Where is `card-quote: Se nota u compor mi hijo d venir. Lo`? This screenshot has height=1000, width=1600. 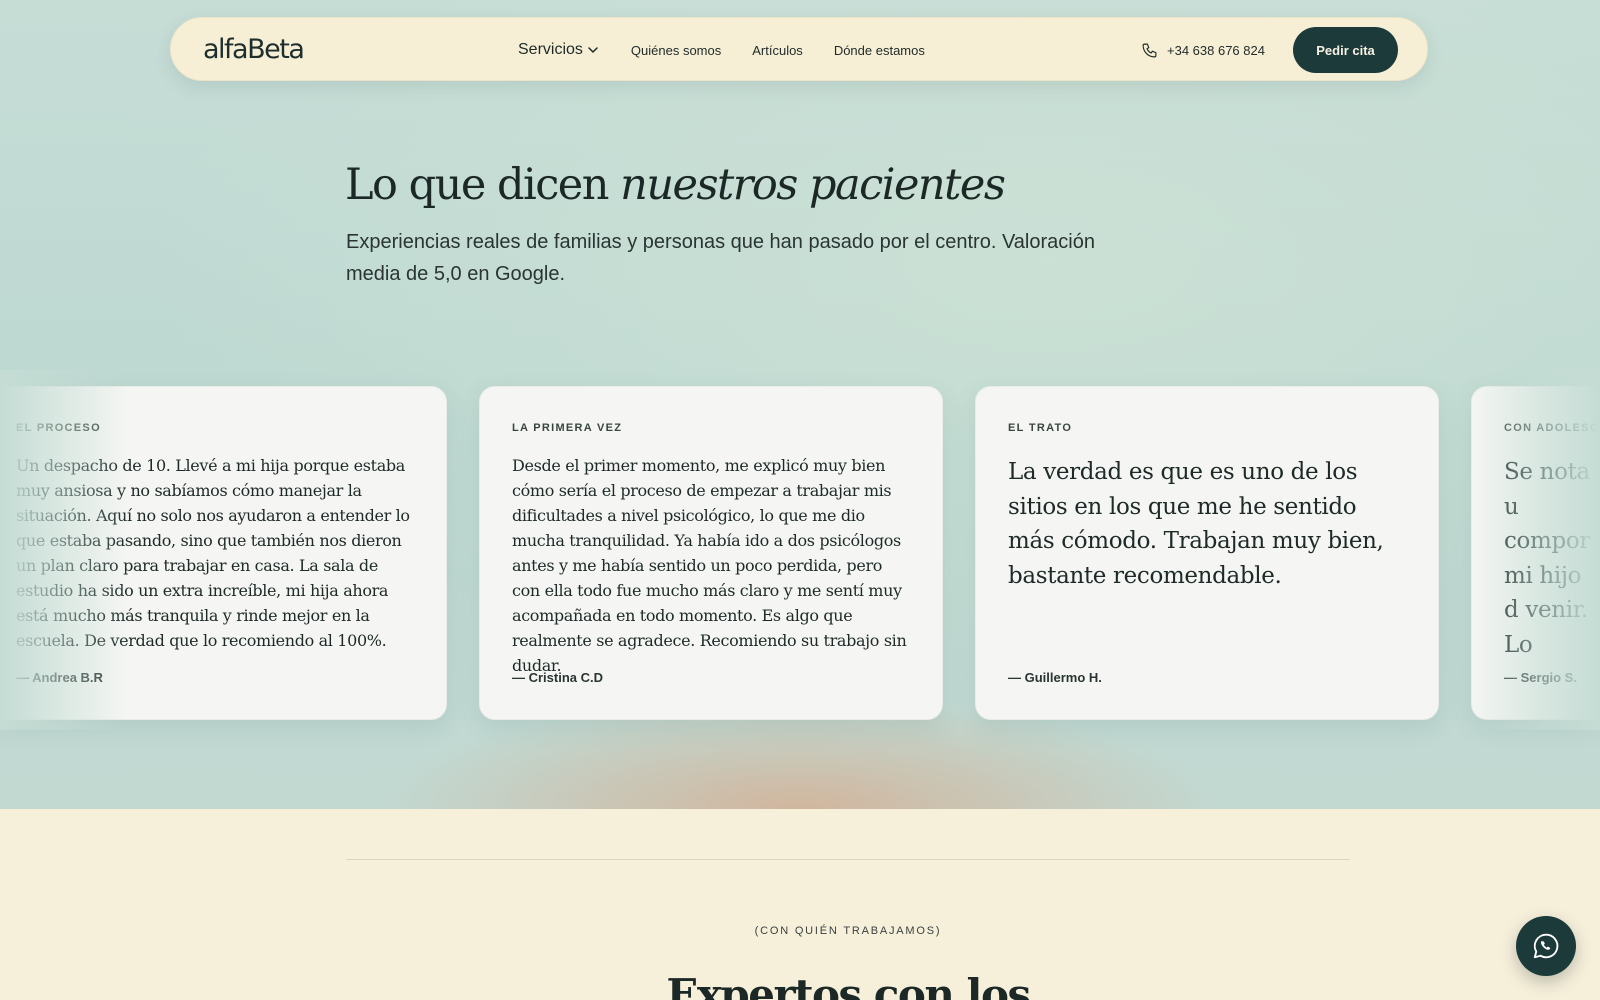
card-quote: Se nota u compor mi hijo d venir. Lo is located at coordinates (1547, 558).